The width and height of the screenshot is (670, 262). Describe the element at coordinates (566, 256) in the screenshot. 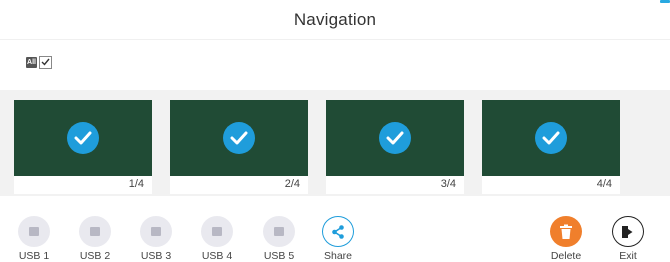

I see `delete-label: Delete` at that location.